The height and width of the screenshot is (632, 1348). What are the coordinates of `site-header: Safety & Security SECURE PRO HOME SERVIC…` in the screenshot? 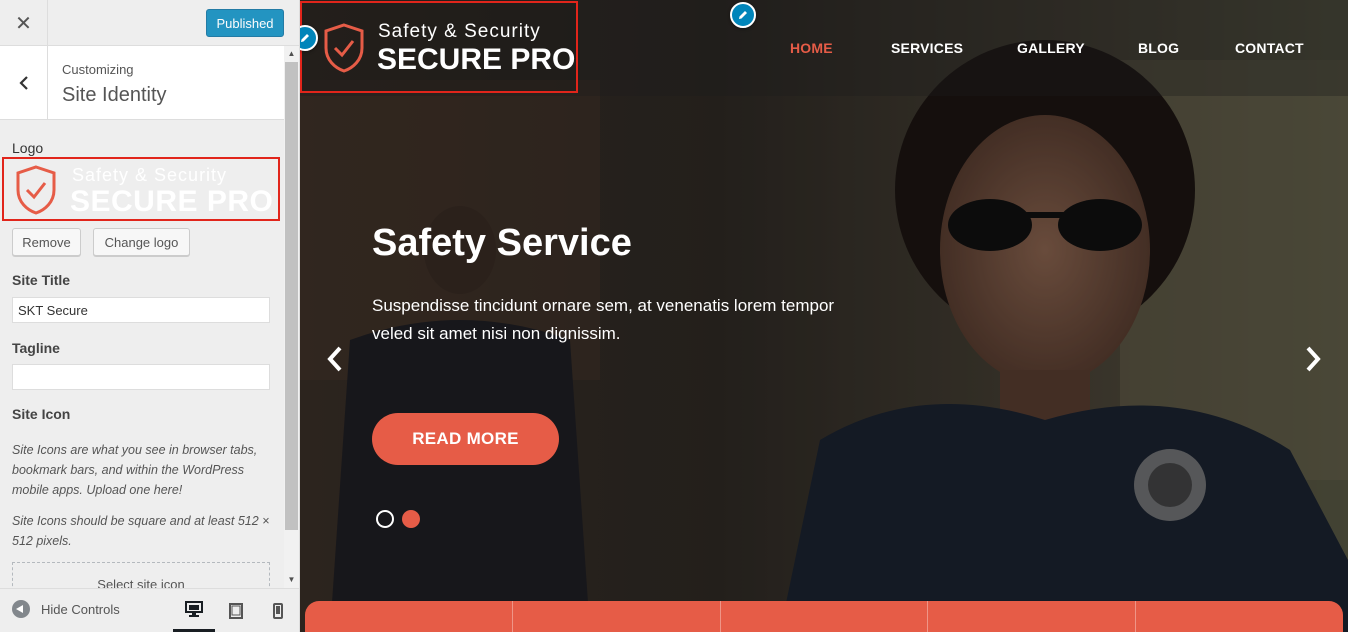 It's located at (824, 48).